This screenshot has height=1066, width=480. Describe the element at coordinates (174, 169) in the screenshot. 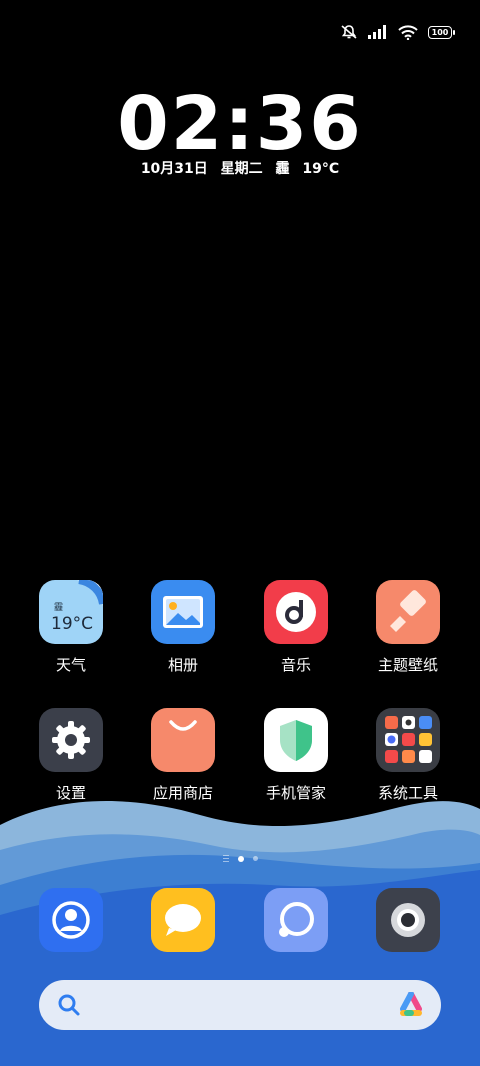

I see `date-text: 10月31日` at that location.